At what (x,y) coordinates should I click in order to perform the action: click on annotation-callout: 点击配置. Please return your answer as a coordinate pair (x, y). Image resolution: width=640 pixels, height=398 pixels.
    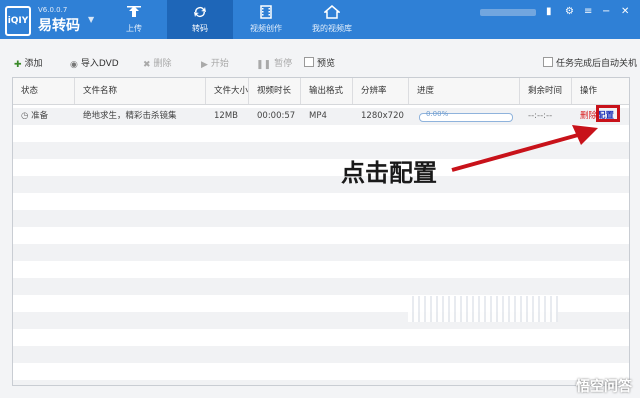
    Looking at the image, I should click on (389, 173).